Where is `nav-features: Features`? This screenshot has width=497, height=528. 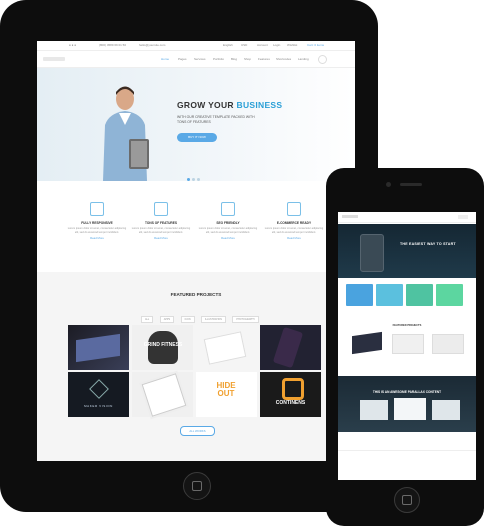 nav-features: Features is located at coordinates (264, 59).